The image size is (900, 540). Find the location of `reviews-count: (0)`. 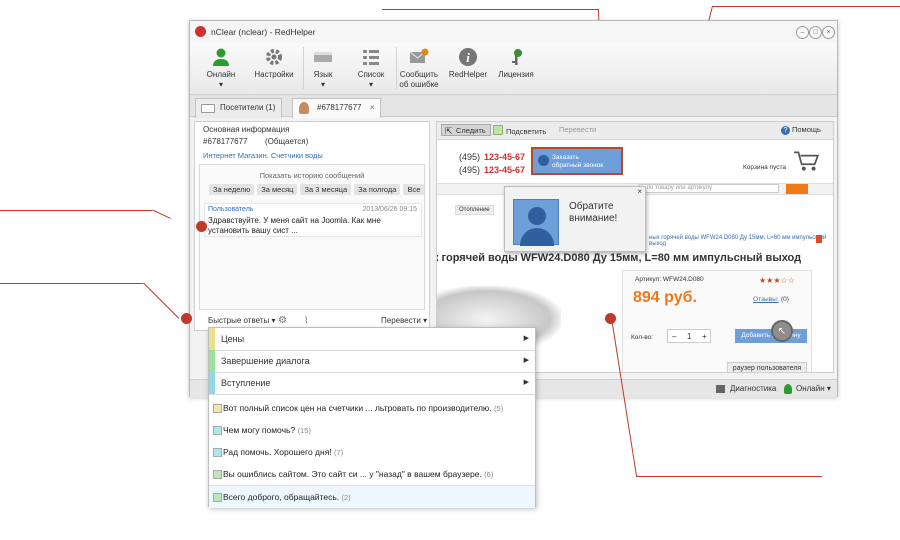

reviews-count: (0) is located at coordinates (785, 299).